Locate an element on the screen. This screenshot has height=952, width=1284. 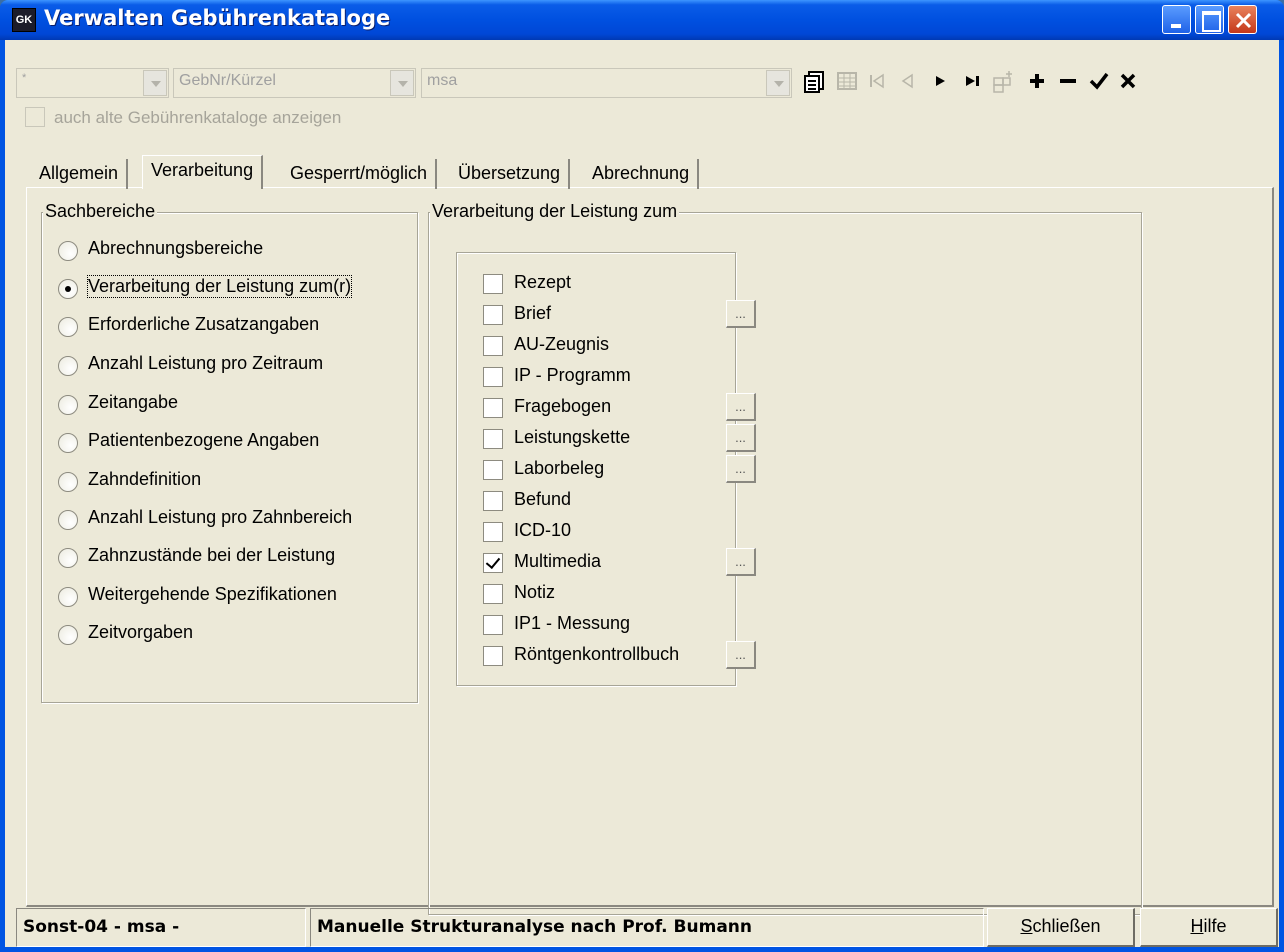
window-title: Verwalten Gebührenkataloge is located at coordinates (217, 18).